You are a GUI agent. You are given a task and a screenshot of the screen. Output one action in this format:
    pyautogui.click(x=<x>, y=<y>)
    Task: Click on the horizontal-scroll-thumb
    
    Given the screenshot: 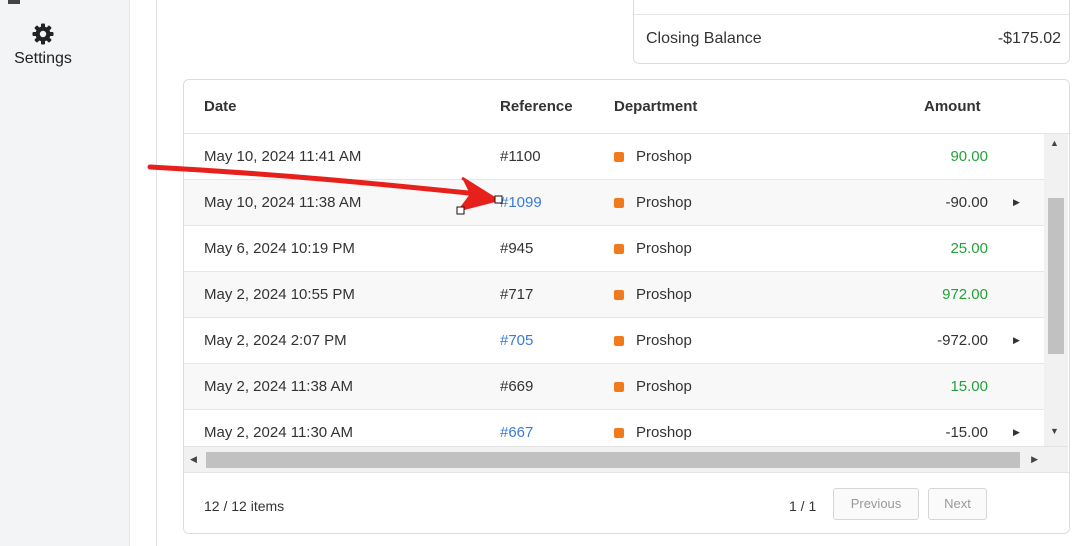 What is the action you would take?
    pyautogui.click(x=613, y=460)
    